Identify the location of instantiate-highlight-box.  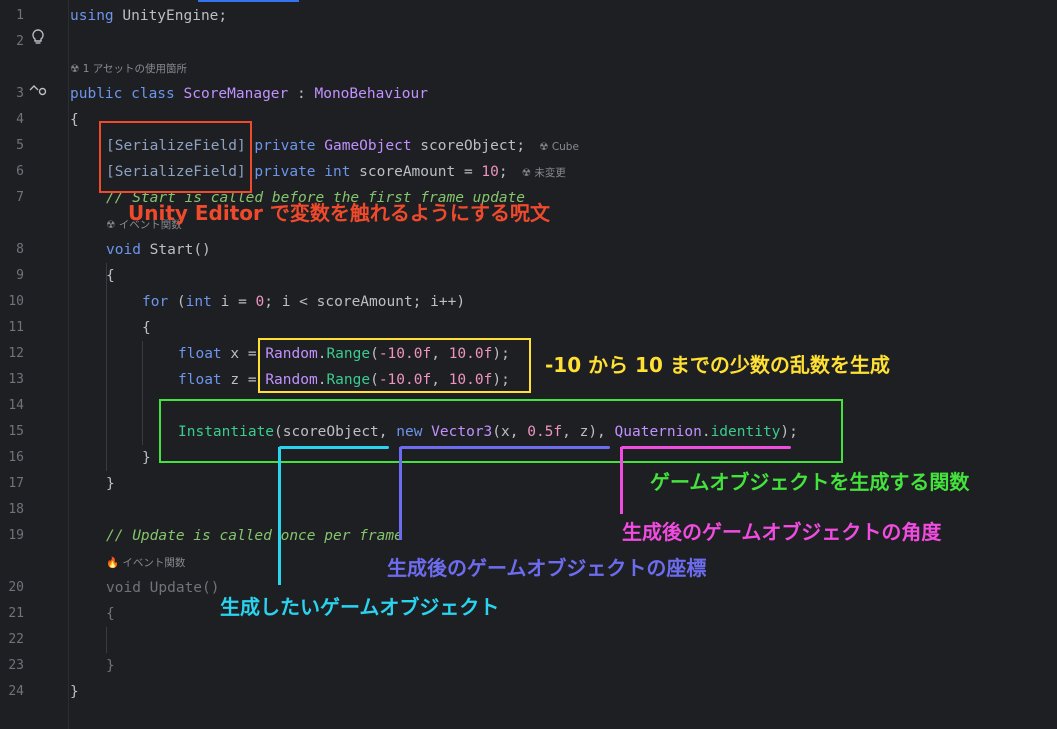
(501, 431).